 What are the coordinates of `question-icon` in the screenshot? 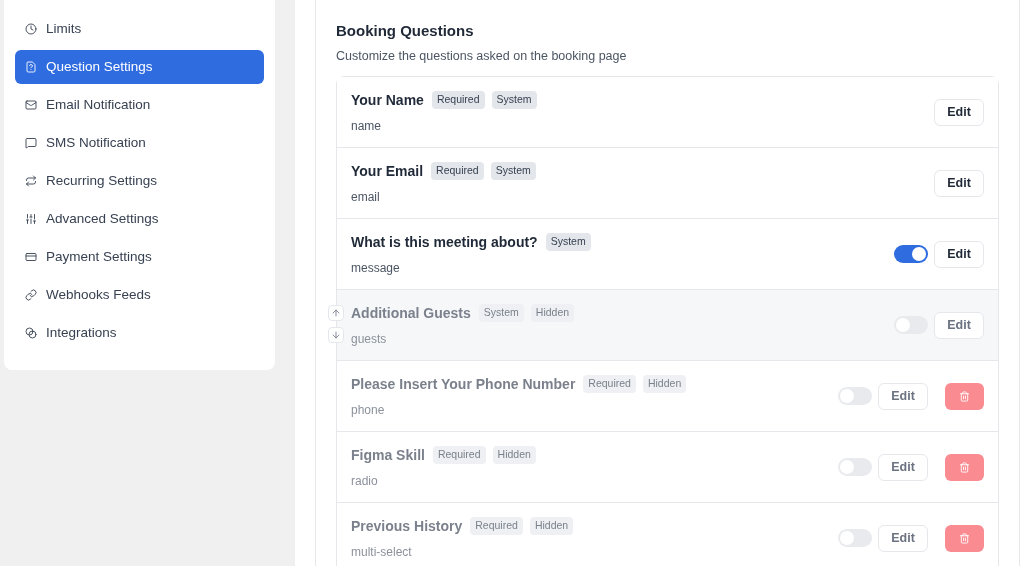 It's located at (31, 67).